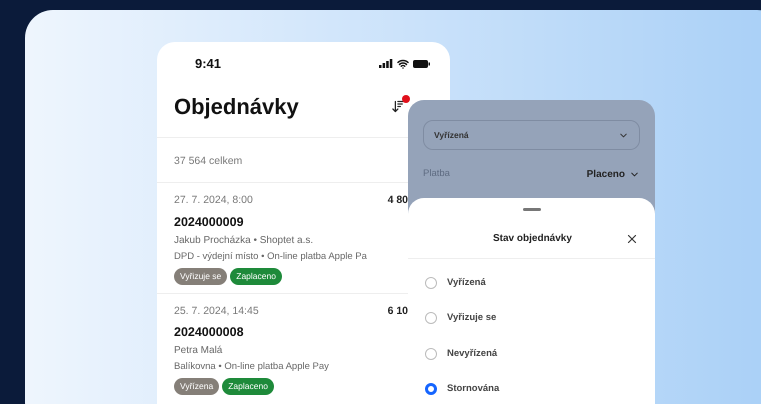 This screenshot has height=404, width=761. I want to click on sheet-title: Stav objednávky, so click(532, 239).